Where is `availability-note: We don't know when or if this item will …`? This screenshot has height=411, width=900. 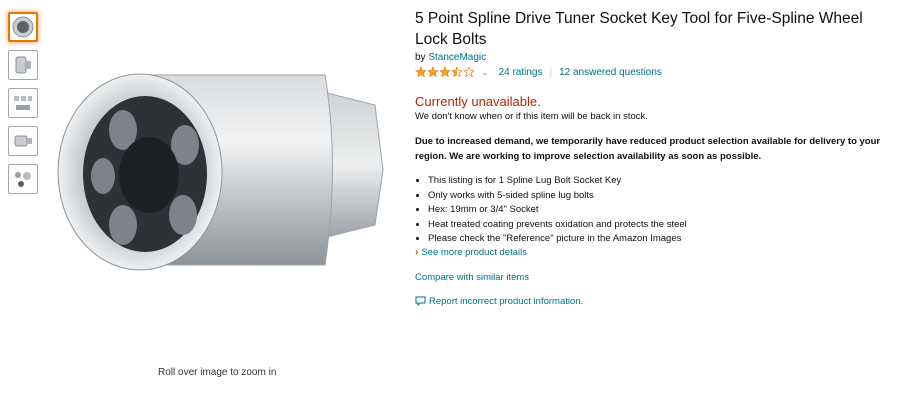
availability-note: We don't know when or if this item will … is located at coordinates (531, 116).